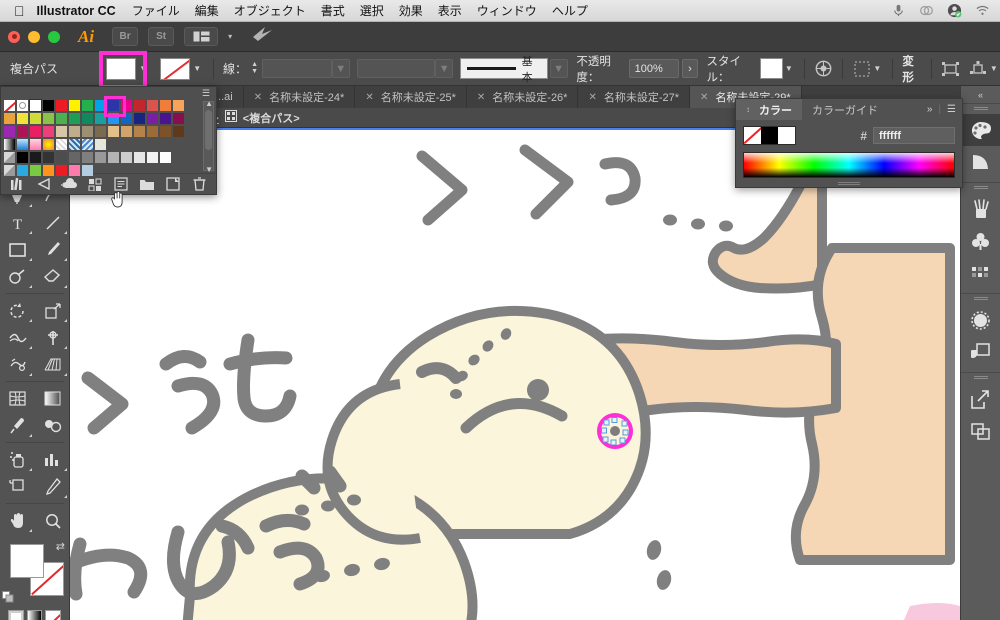 Image resolution: width=1000 pixels, height=620 pixels. What do you see at coordinates (208, 136) in the screenshot?
I see `swatches-scrollbar` at bounding box center [208, 136].